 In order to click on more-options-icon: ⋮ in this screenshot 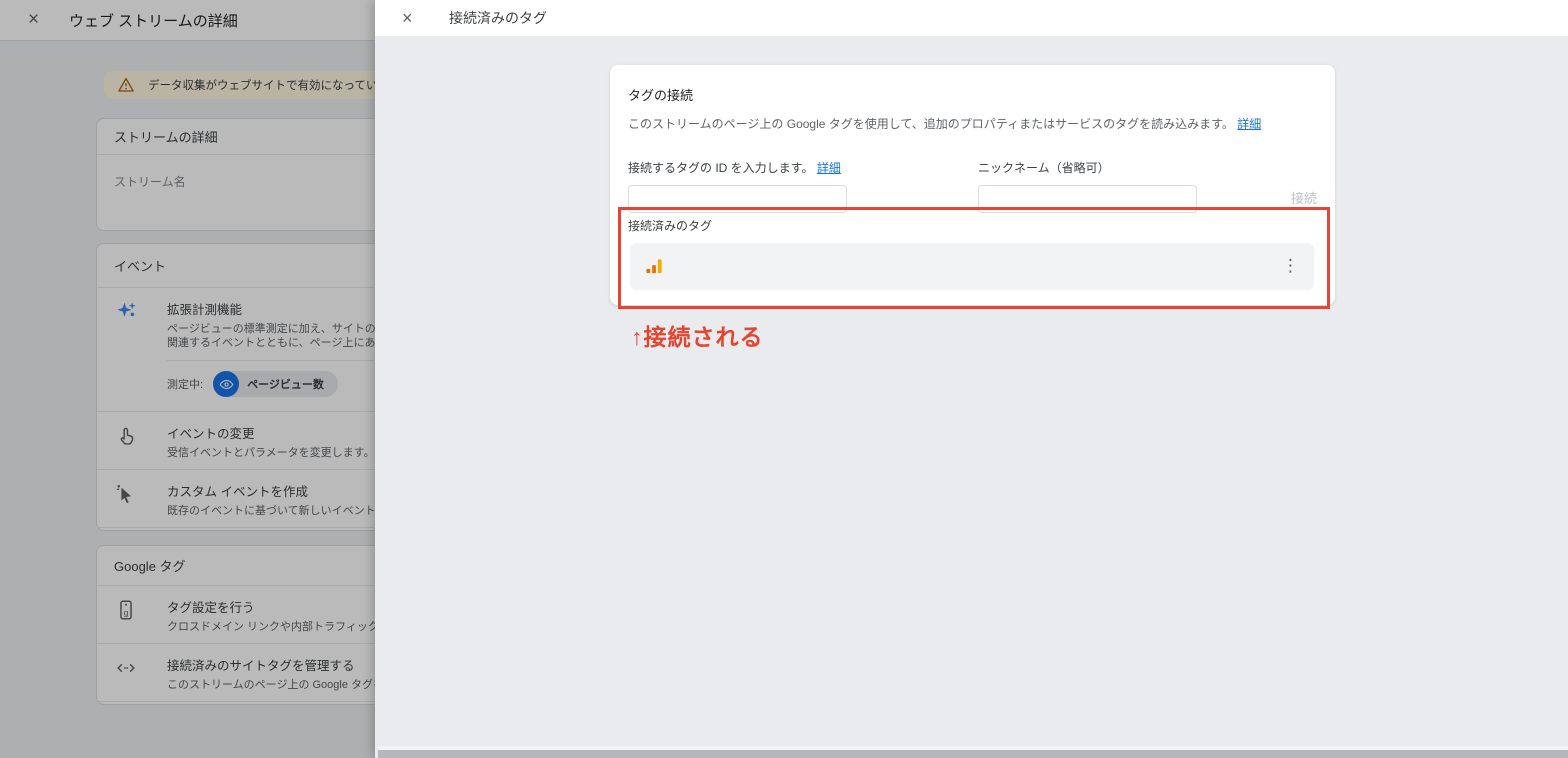, I will do `click(1290, 266)`.